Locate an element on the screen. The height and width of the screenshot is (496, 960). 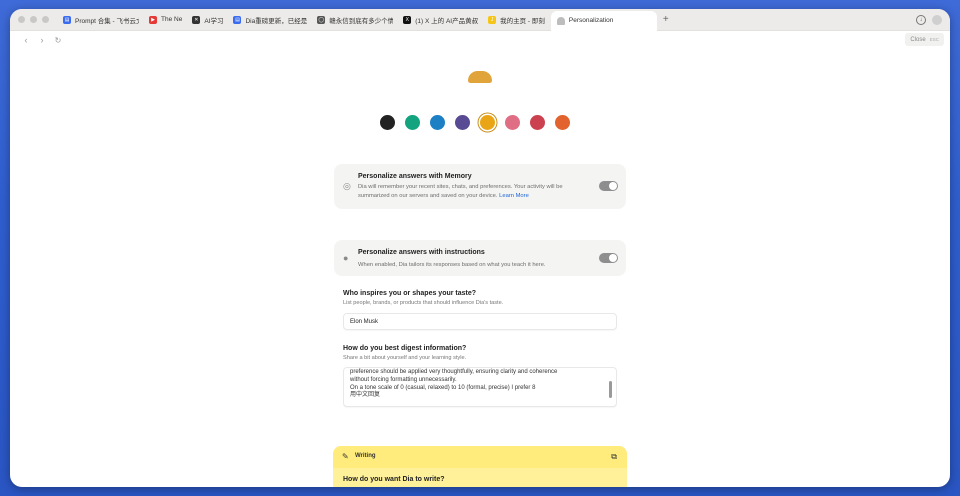
window-controls is located at coordinates (33, 19).